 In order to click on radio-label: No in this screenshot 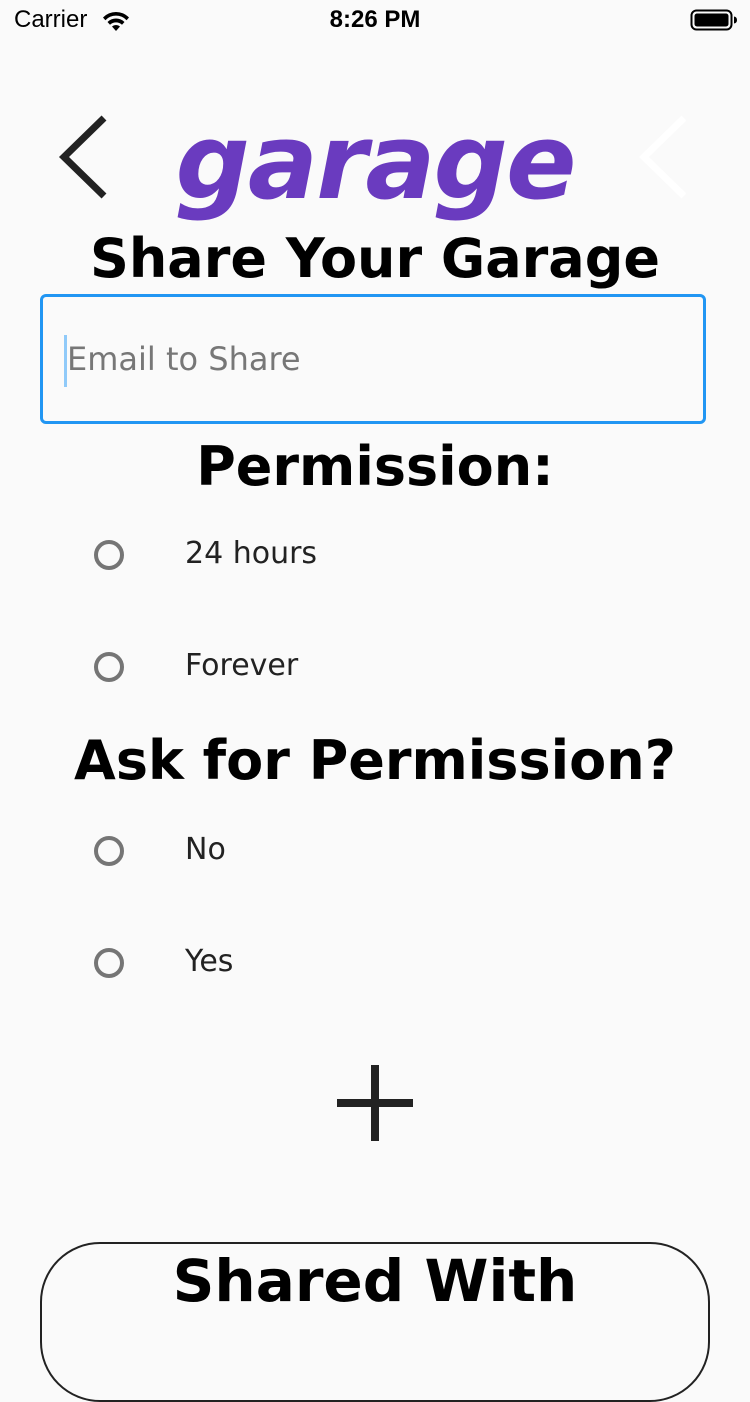, I will do `click(205, 849)`.